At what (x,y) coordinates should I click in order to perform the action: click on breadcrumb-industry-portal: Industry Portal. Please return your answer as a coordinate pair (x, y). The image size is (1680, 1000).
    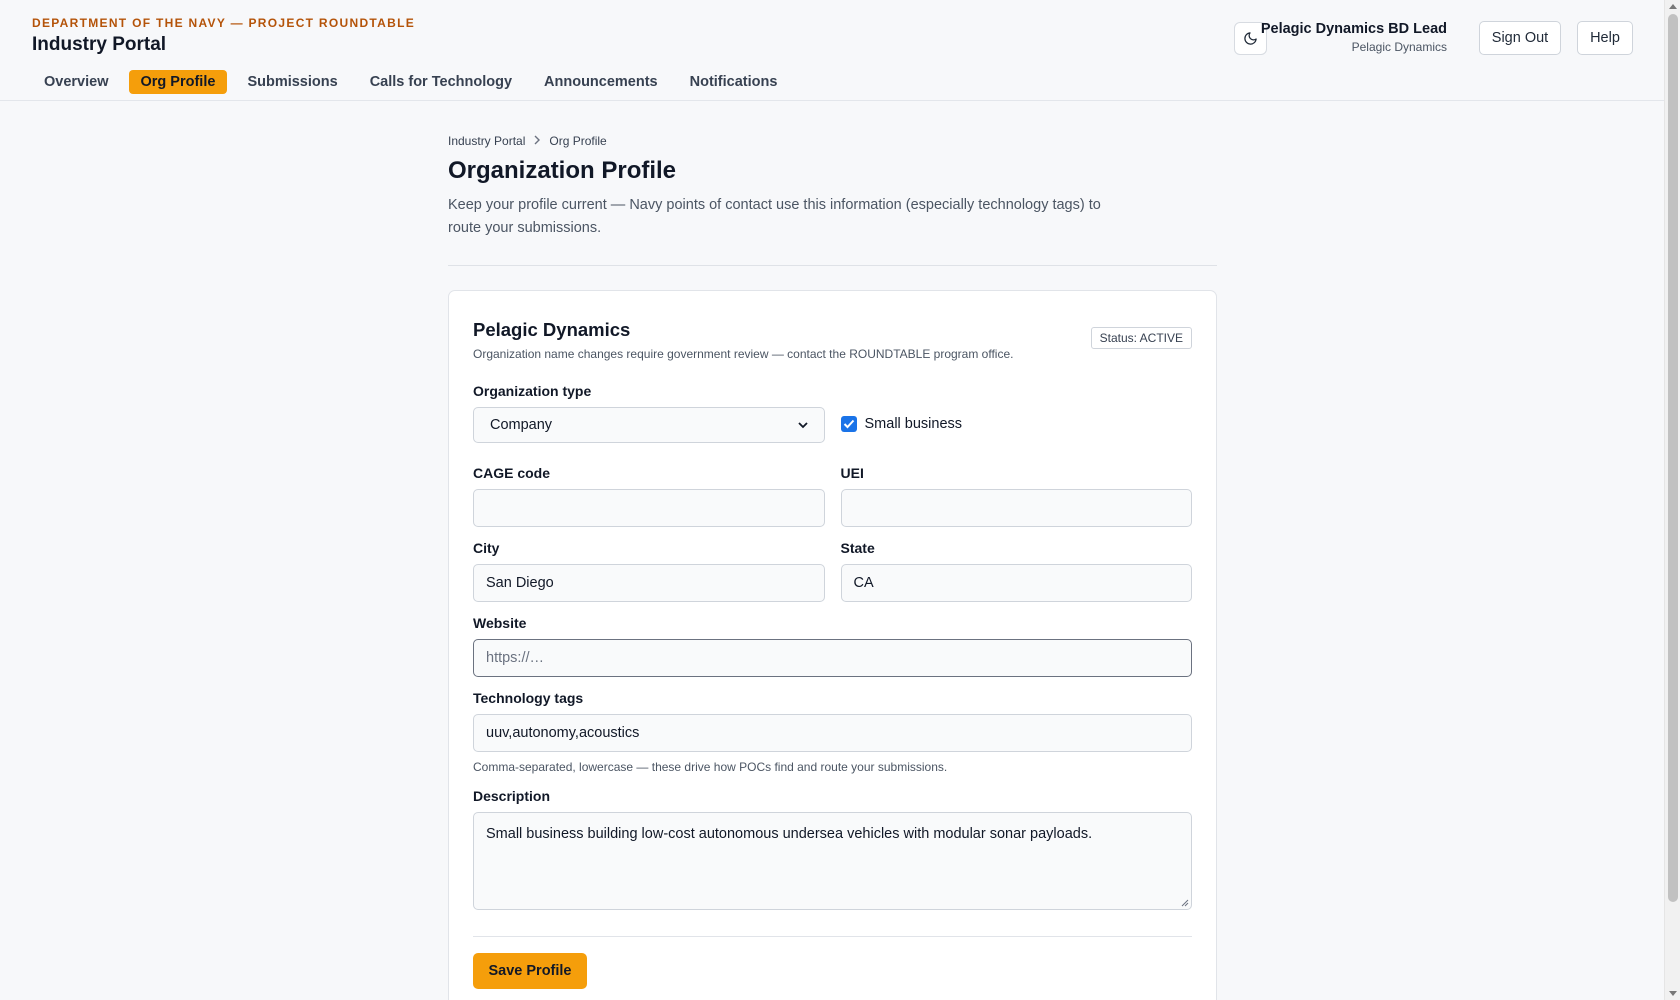
    Looking at the image, I should click on (486, 141).